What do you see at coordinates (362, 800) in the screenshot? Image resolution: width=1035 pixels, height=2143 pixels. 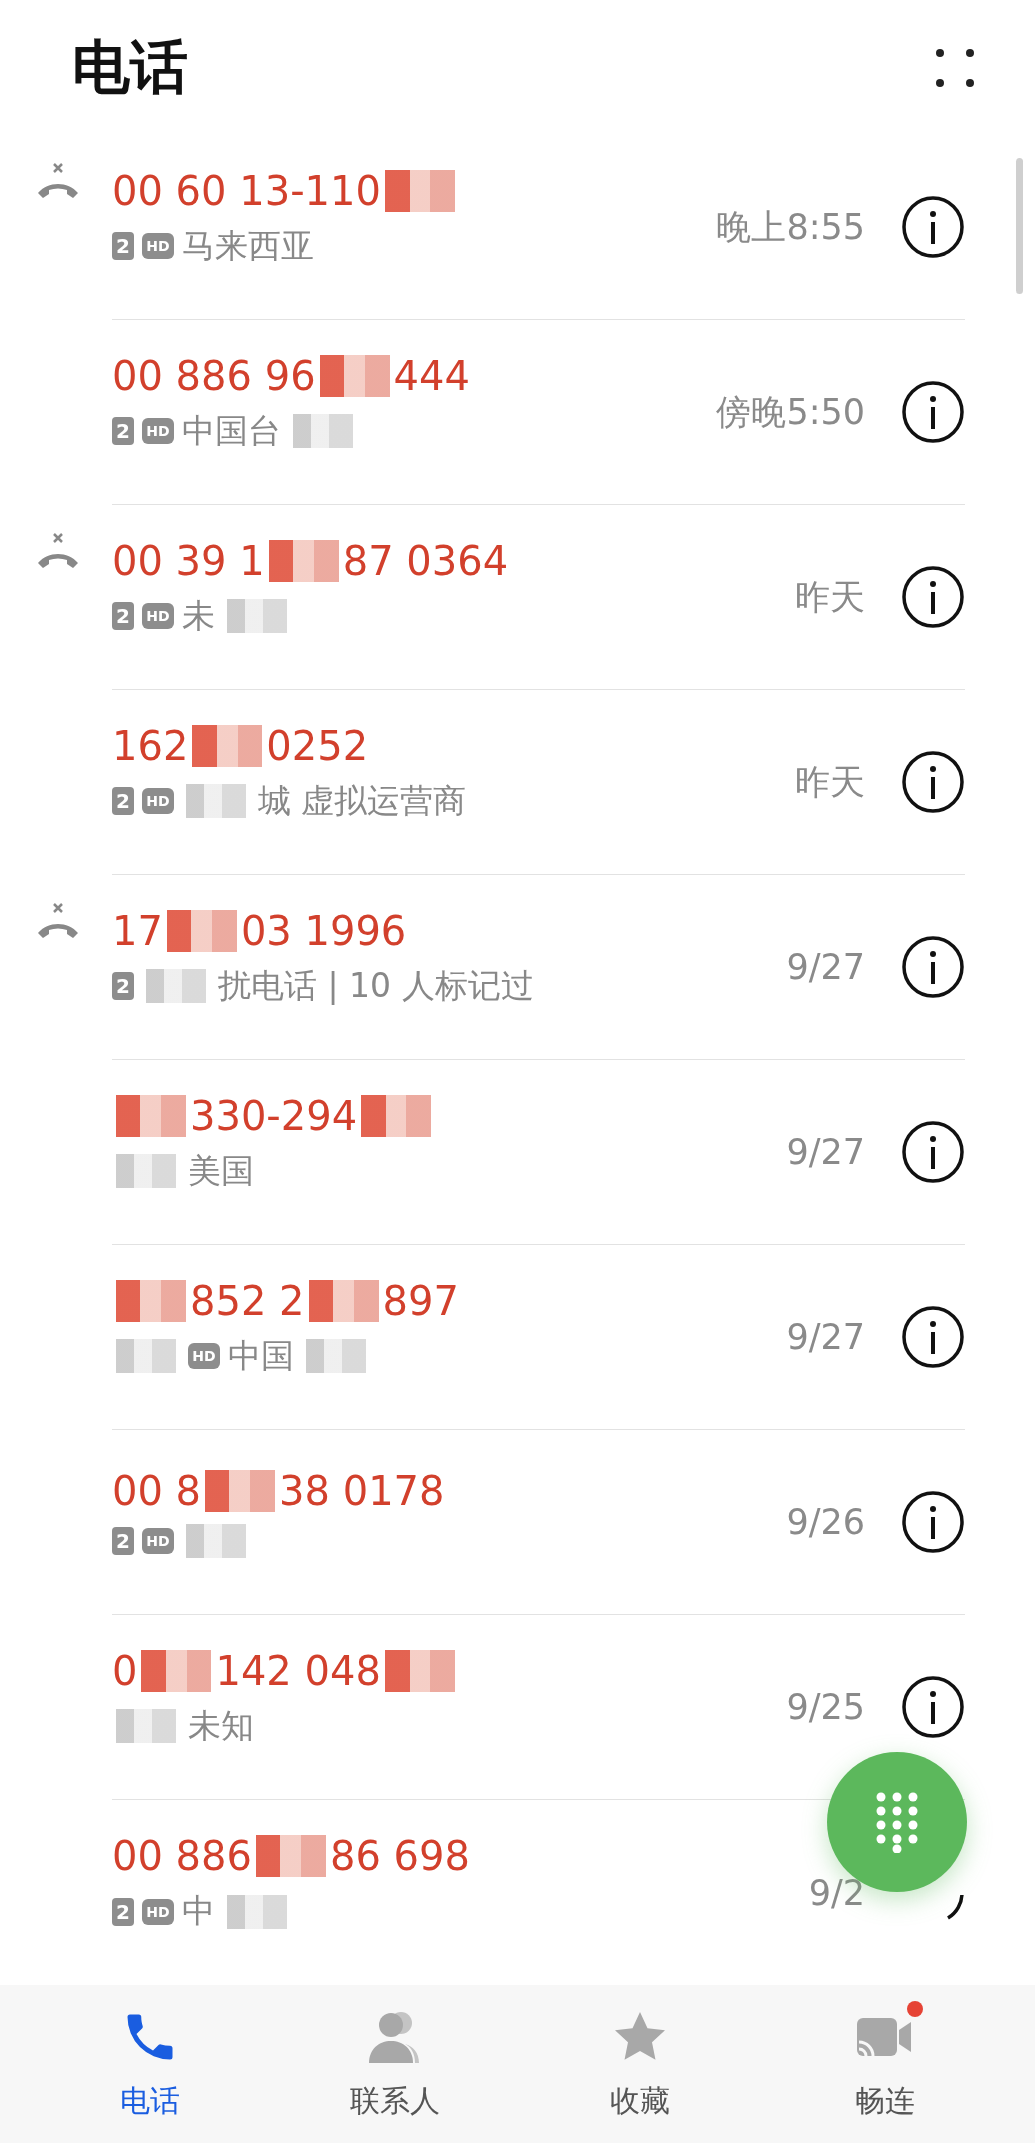 I see `call-location: 城 虚拟运营商` at bounding box center [362, 800].